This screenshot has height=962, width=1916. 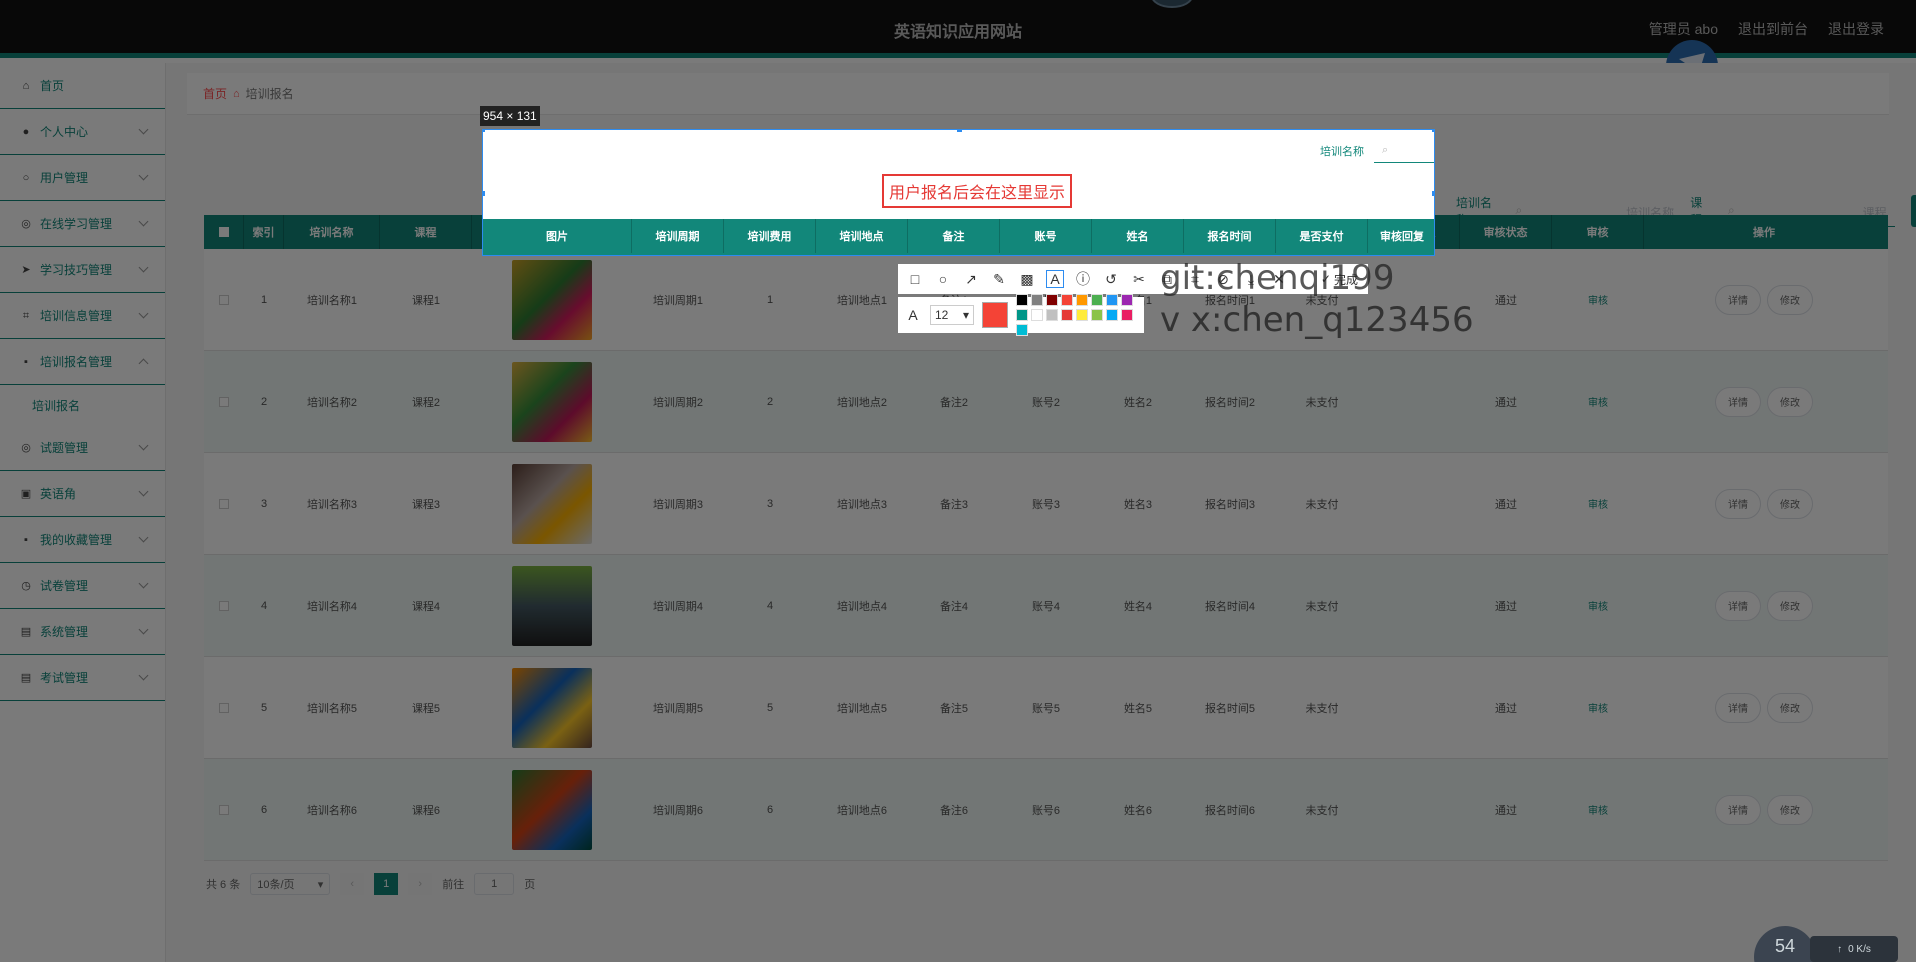 I want to click on rectangle-tool-icon: □, so click(x=915, y=279).